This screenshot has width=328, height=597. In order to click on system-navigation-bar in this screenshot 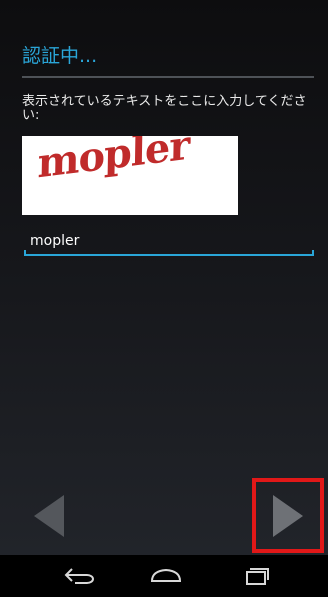, I will do `click(164, 576)`.